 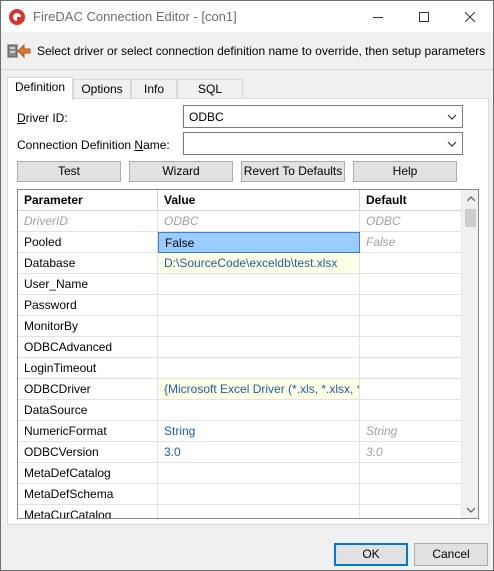 What do you see at coordinates (69, 171) in the screenshot?
I see `test-button: Test` at bounding box center [69, 171].